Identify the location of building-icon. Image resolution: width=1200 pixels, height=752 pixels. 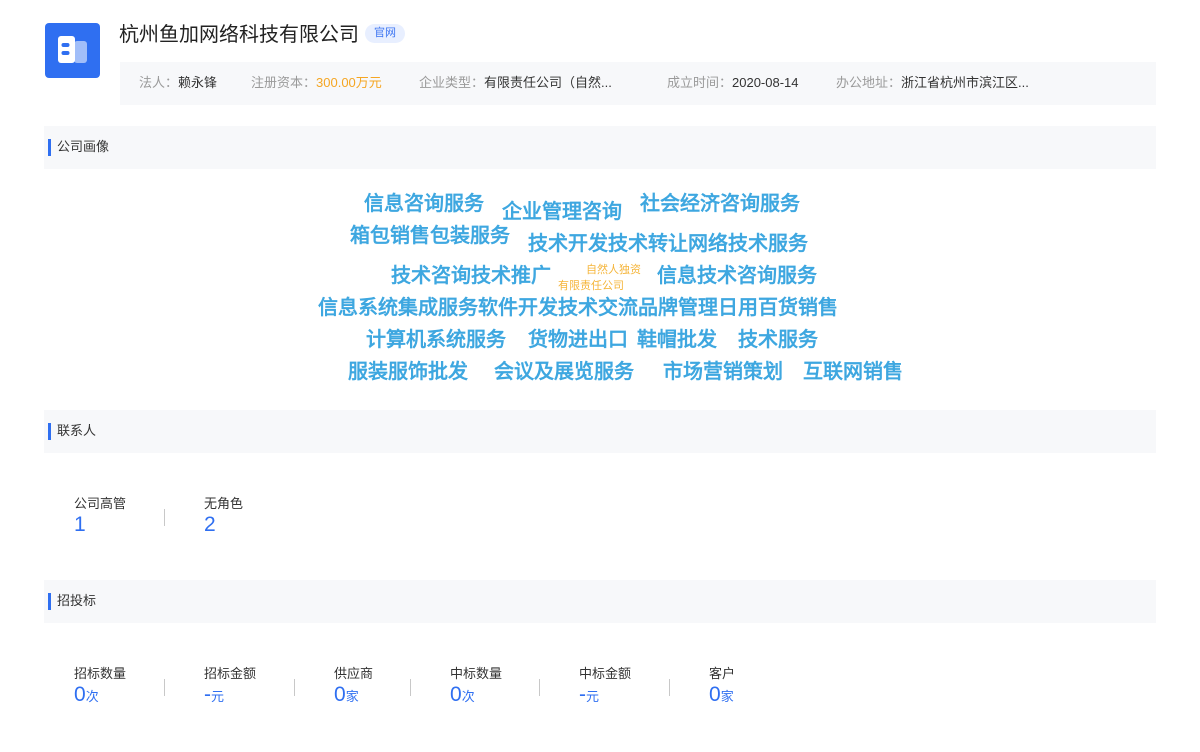
(72, 49).